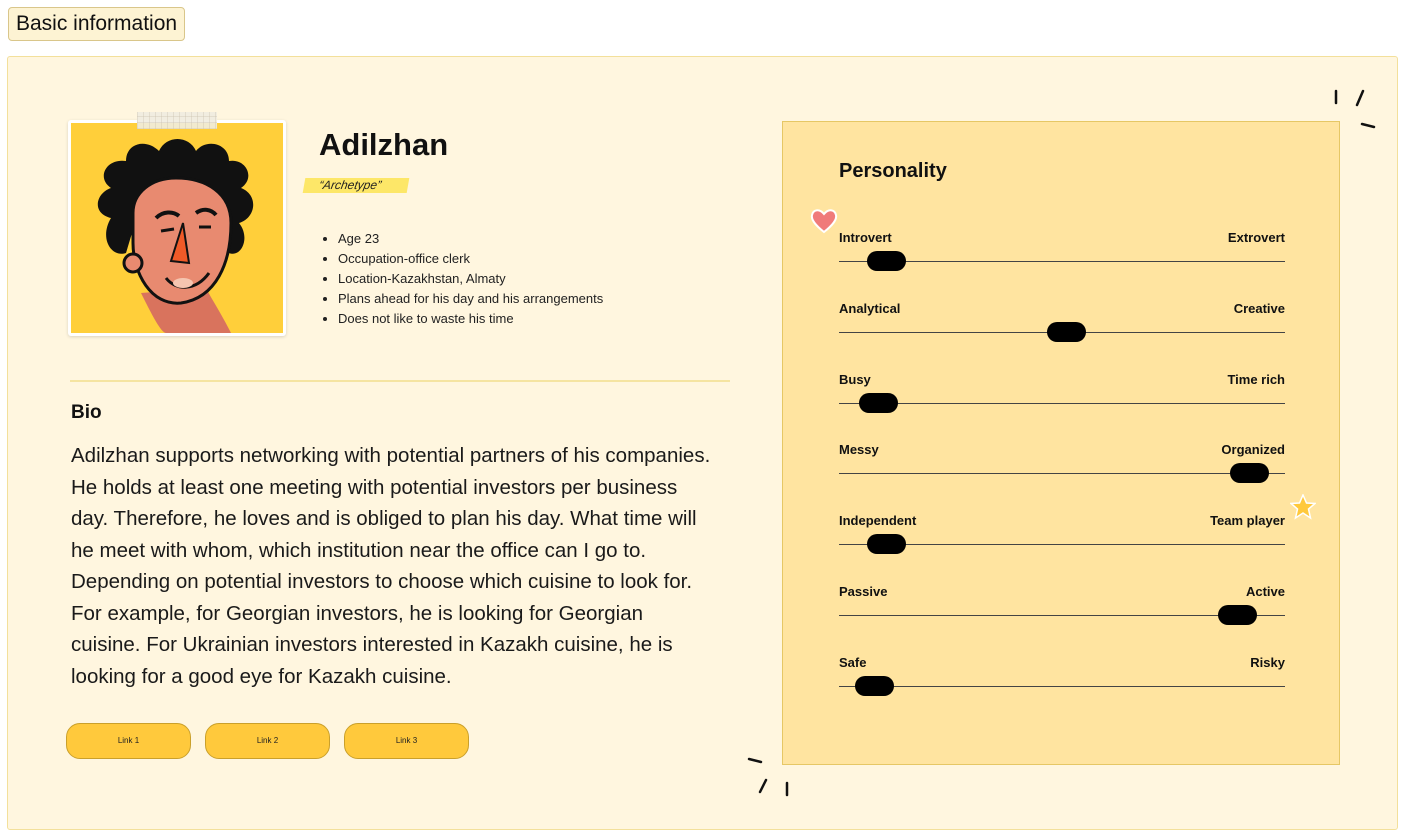  I want to click on trait-passive-active: Passive Active, so click(1062, 609).